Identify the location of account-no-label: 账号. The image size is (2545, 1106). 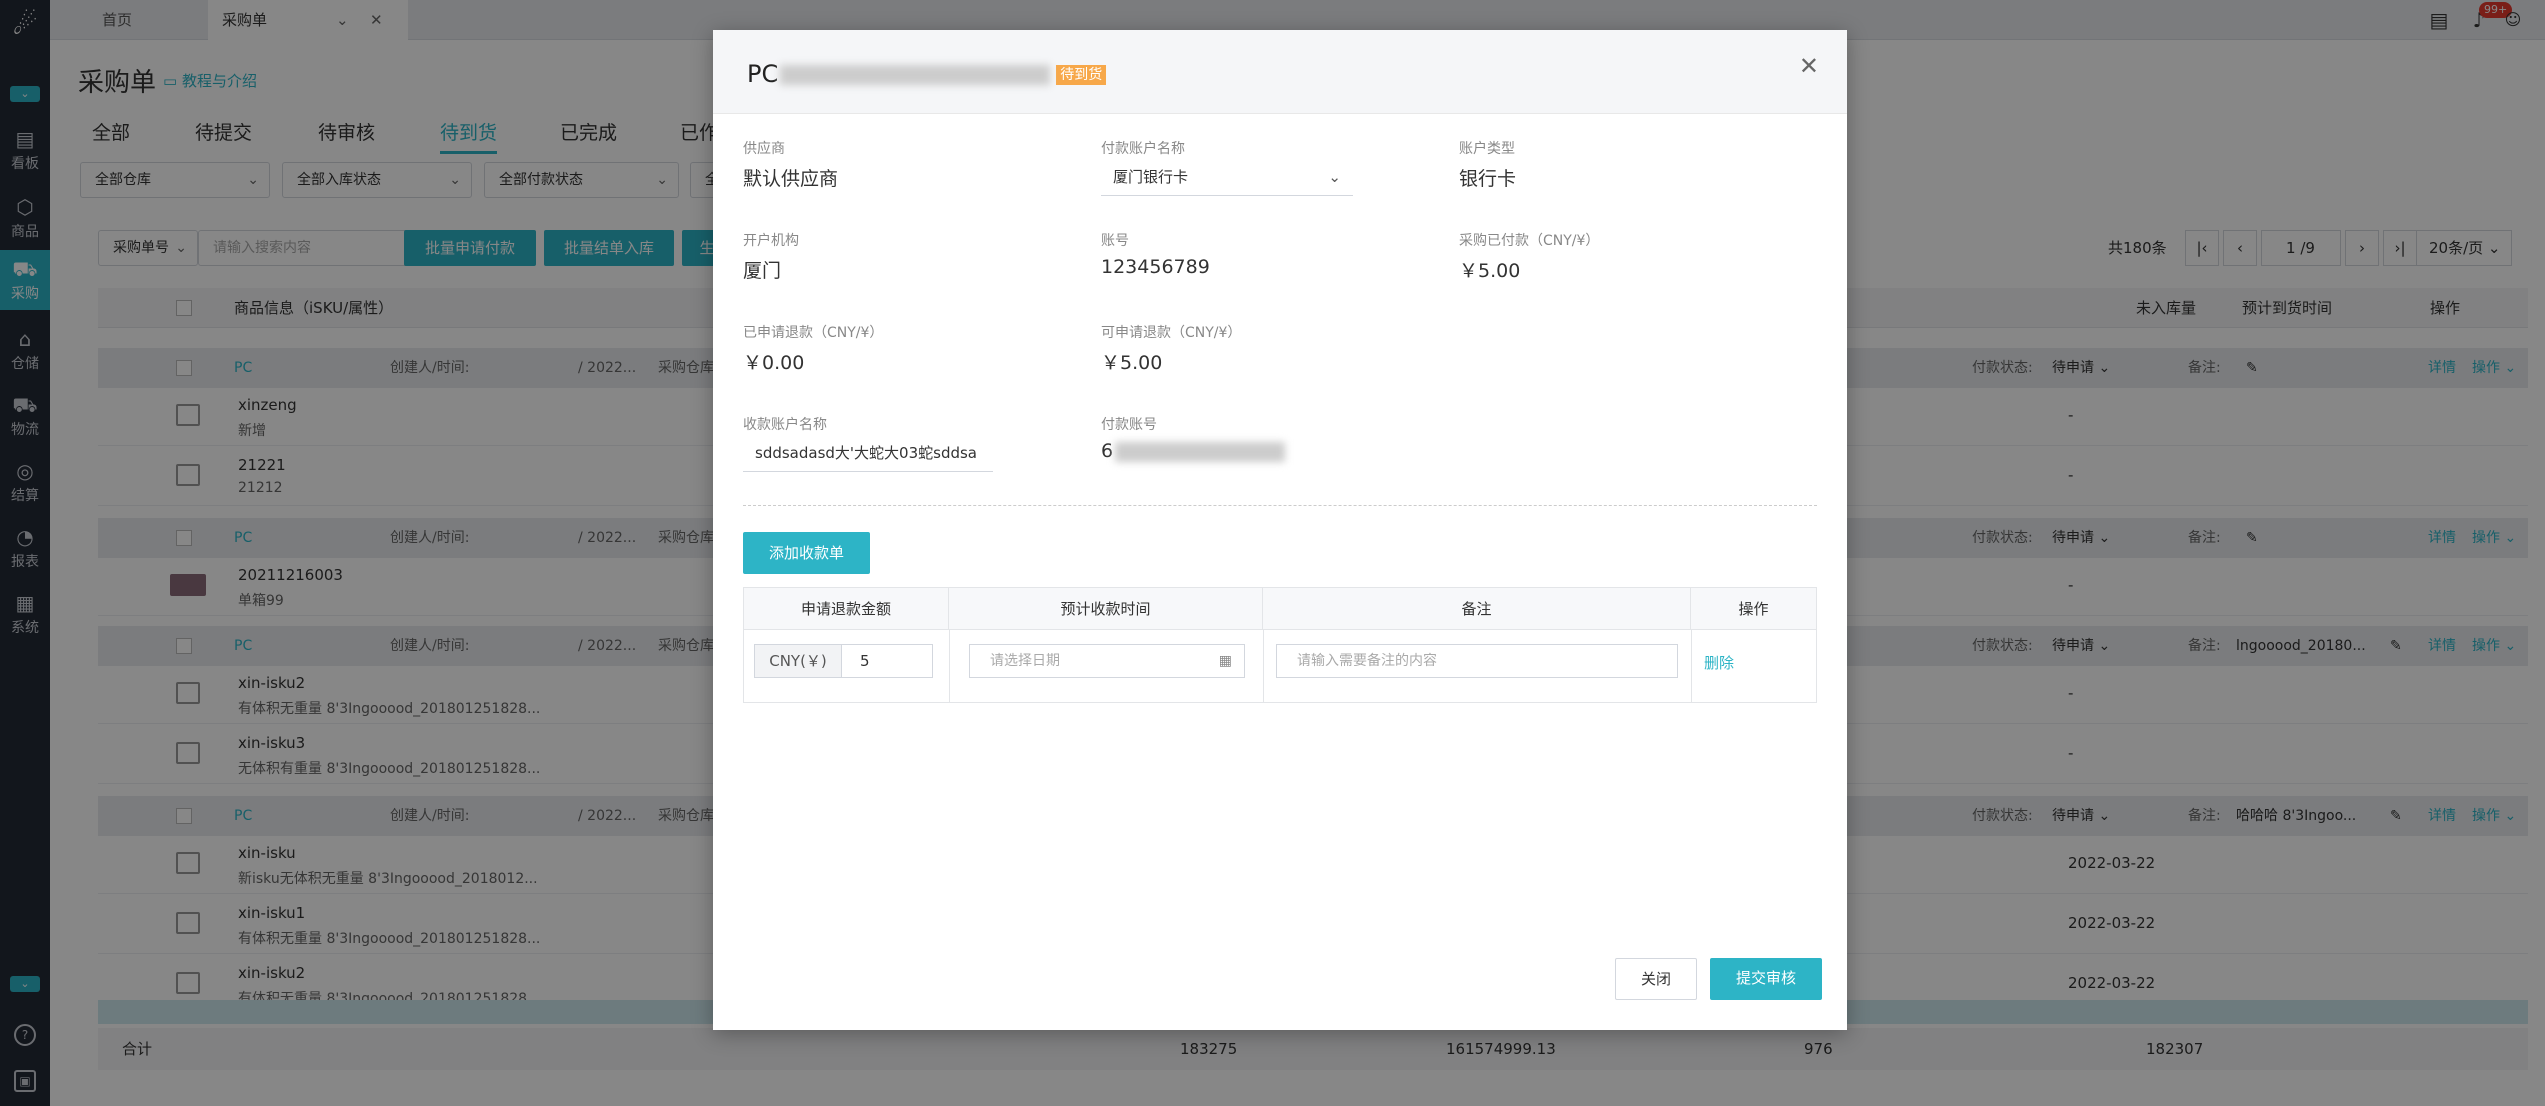
(1115, 241).